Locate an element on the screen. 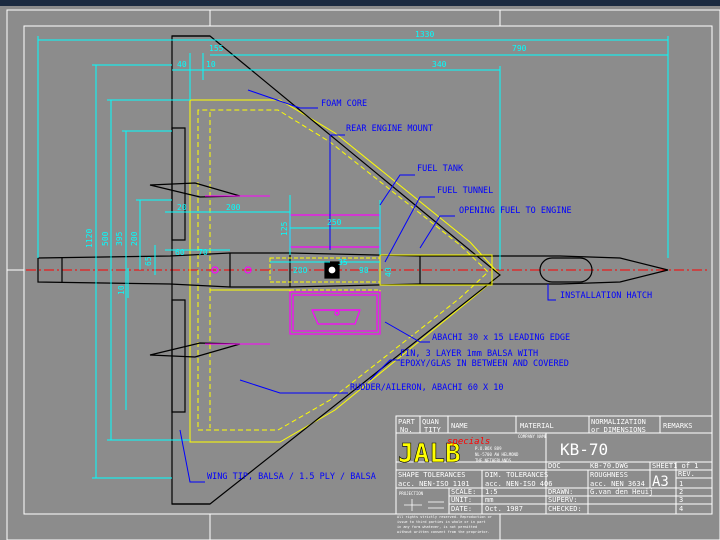  callout-fin-line1: FIN, 3 LAYER 1mm BALSA WITH is located at coordinates (469, 354).